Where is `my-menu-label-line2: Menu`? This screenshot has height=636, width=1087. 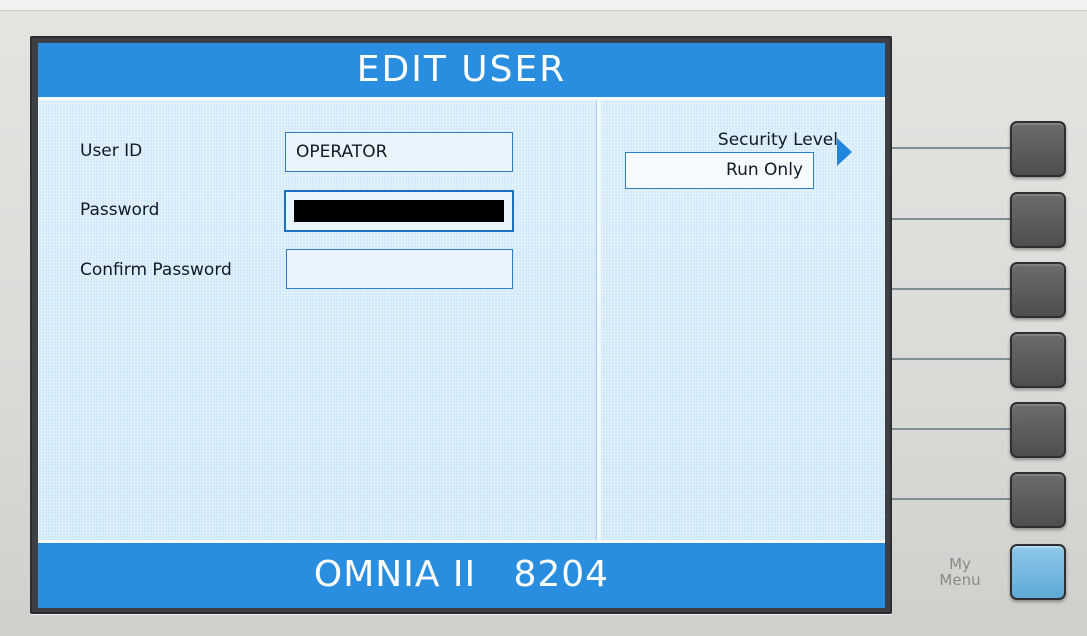
my-menu-label-line2: Menu is located at coordinates (960, 580).